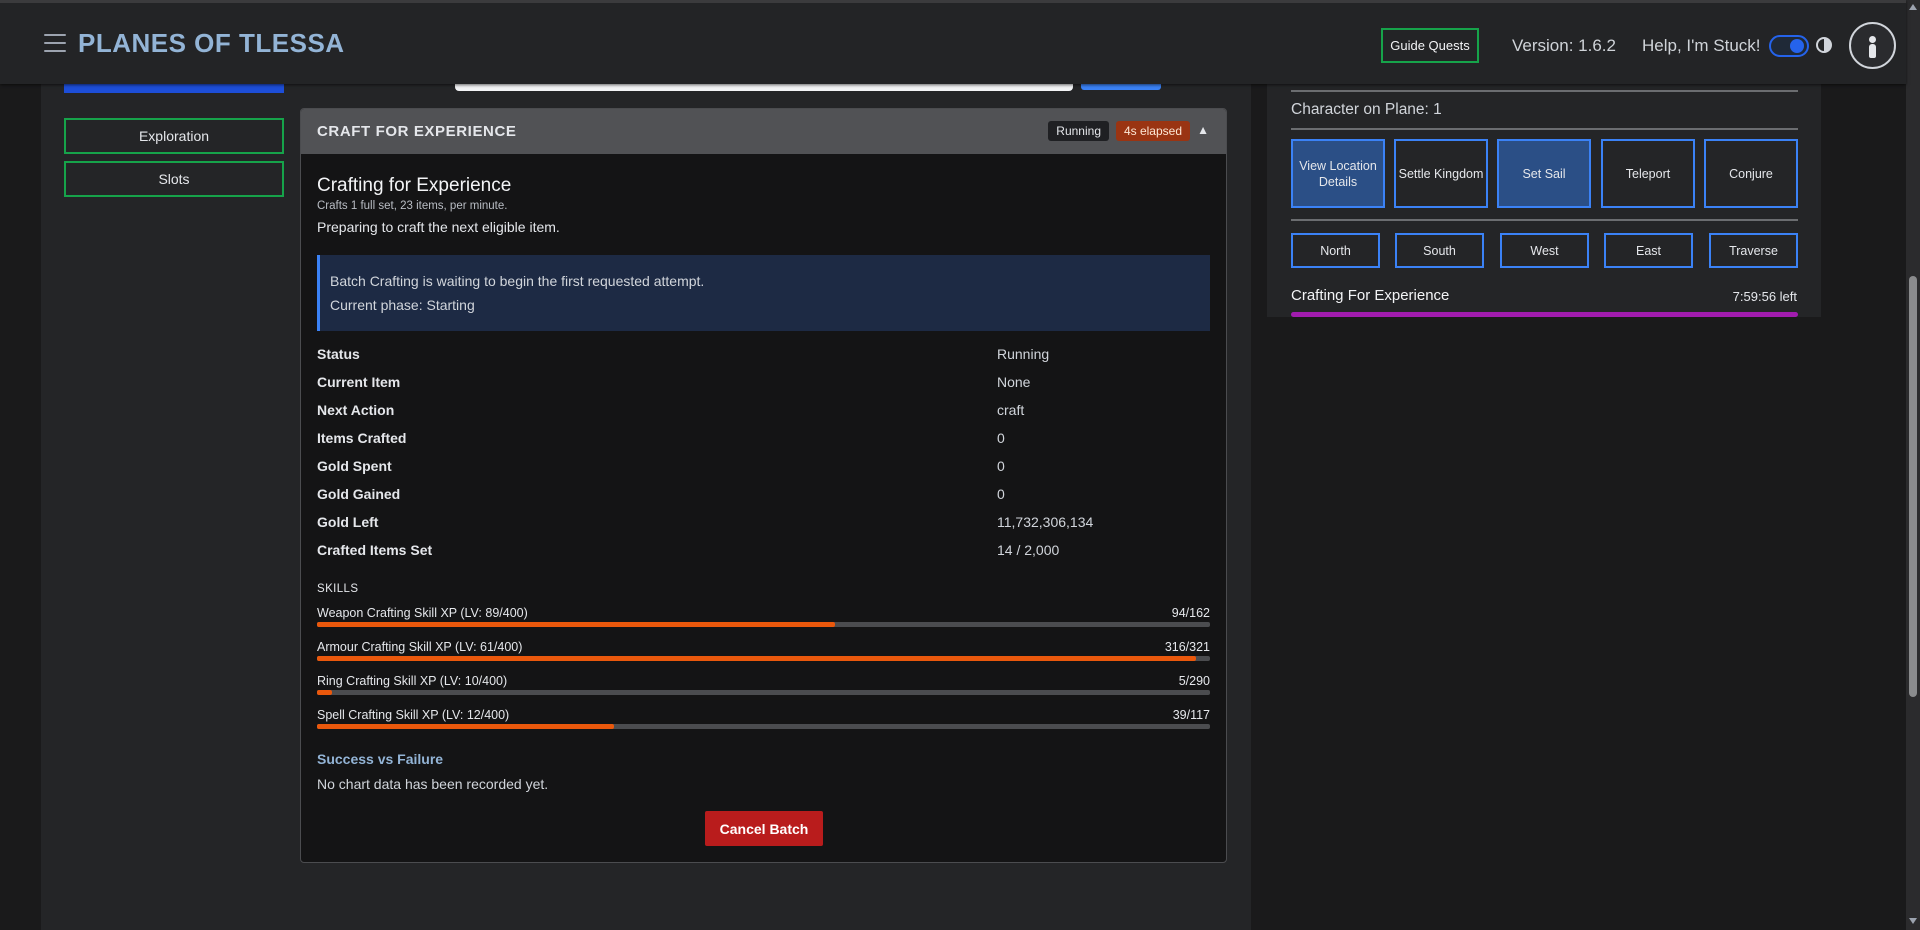  What do you see at coordinates (348, 522) in the screenshot?
I see `stat-label: Gold Left` at bounding box center [348, 522].